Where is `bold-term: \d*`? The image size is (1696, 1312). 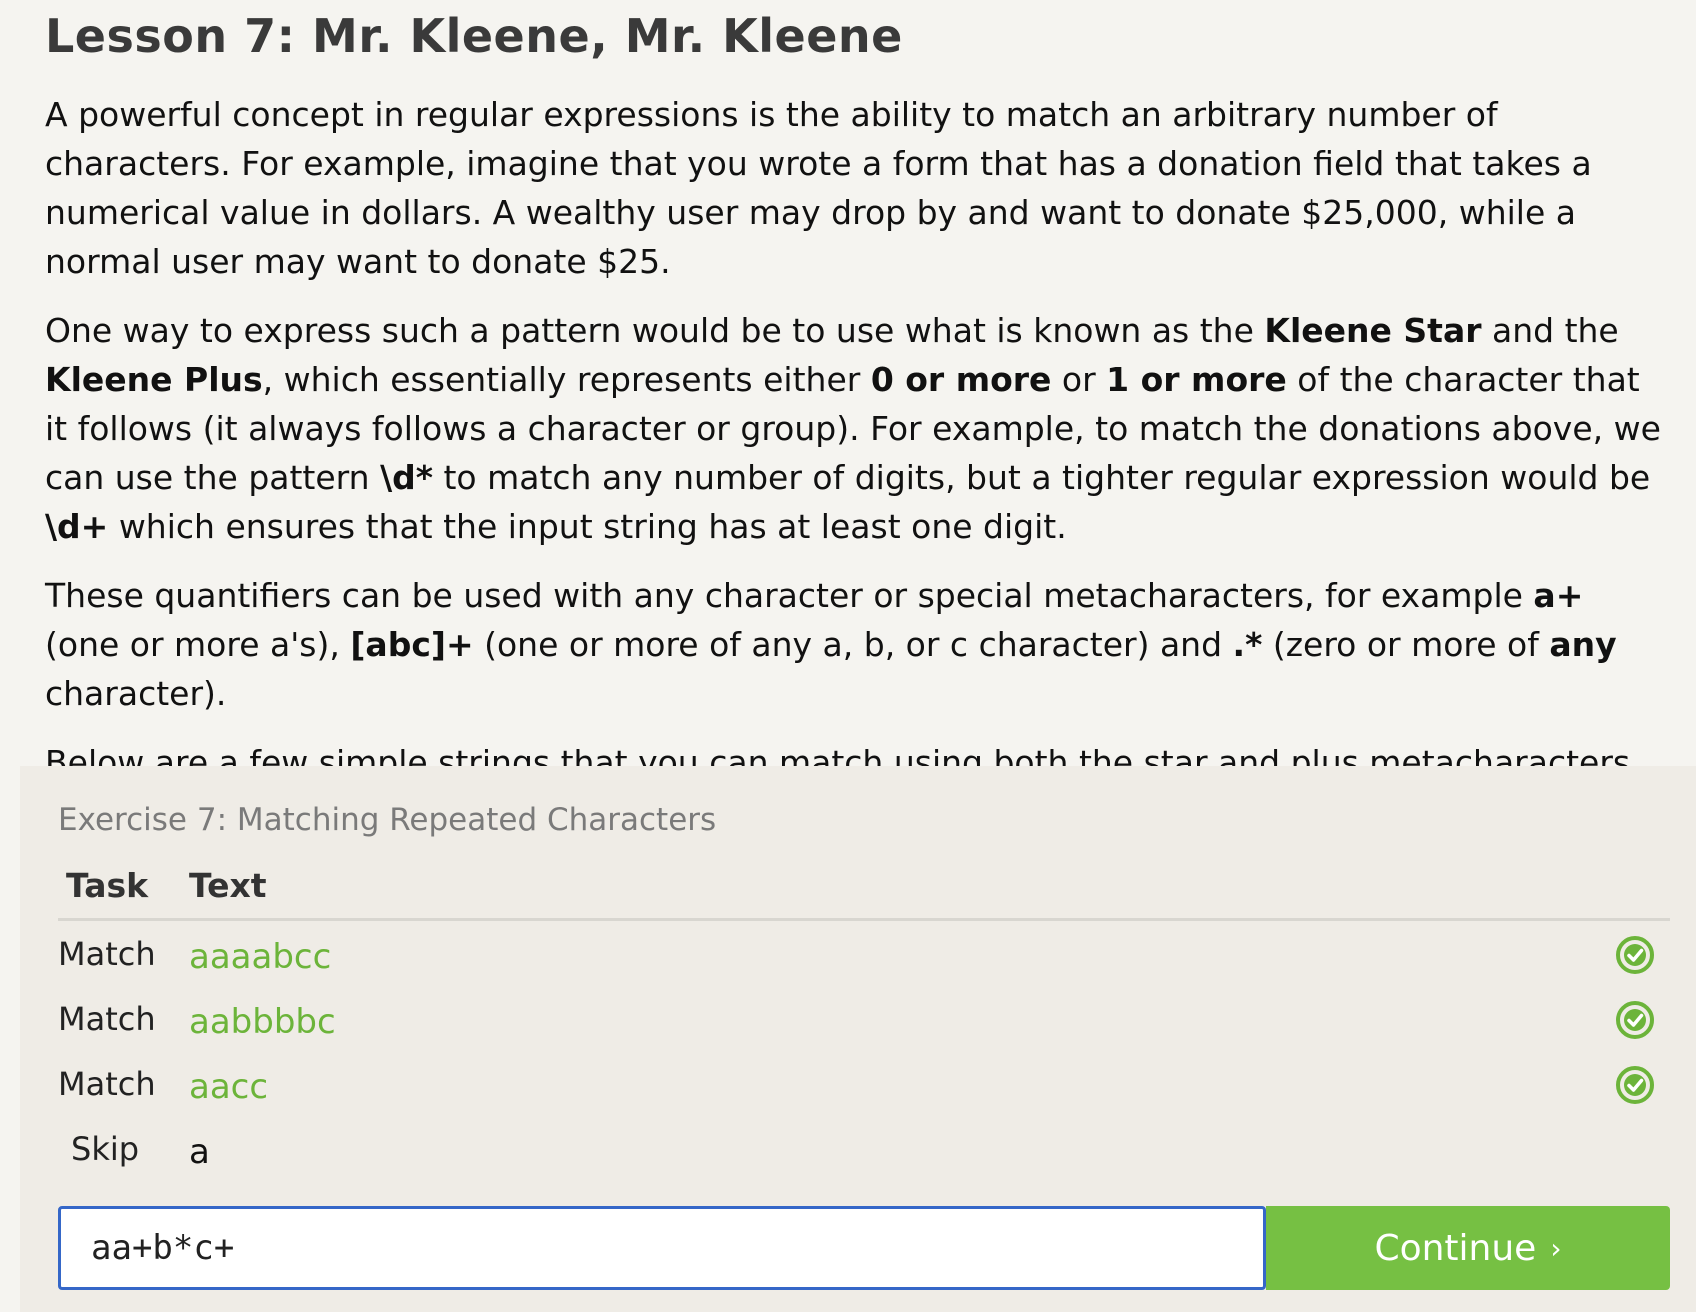
bold-term: \d* is located at coordinates (406, 477).